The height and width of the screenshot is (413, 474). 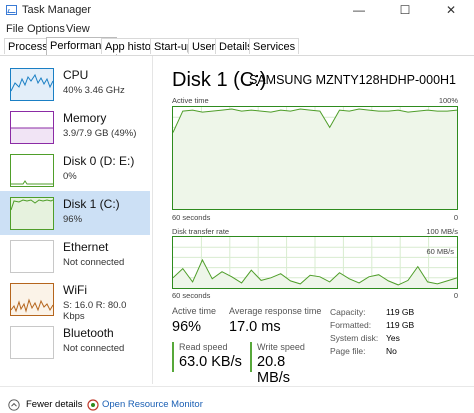 What do you see at coordinates (75, 342) in the screenshot?
I see `sidebar-item-bluetooth: Bluetooth Not connected` at bounding box center [75, 342].